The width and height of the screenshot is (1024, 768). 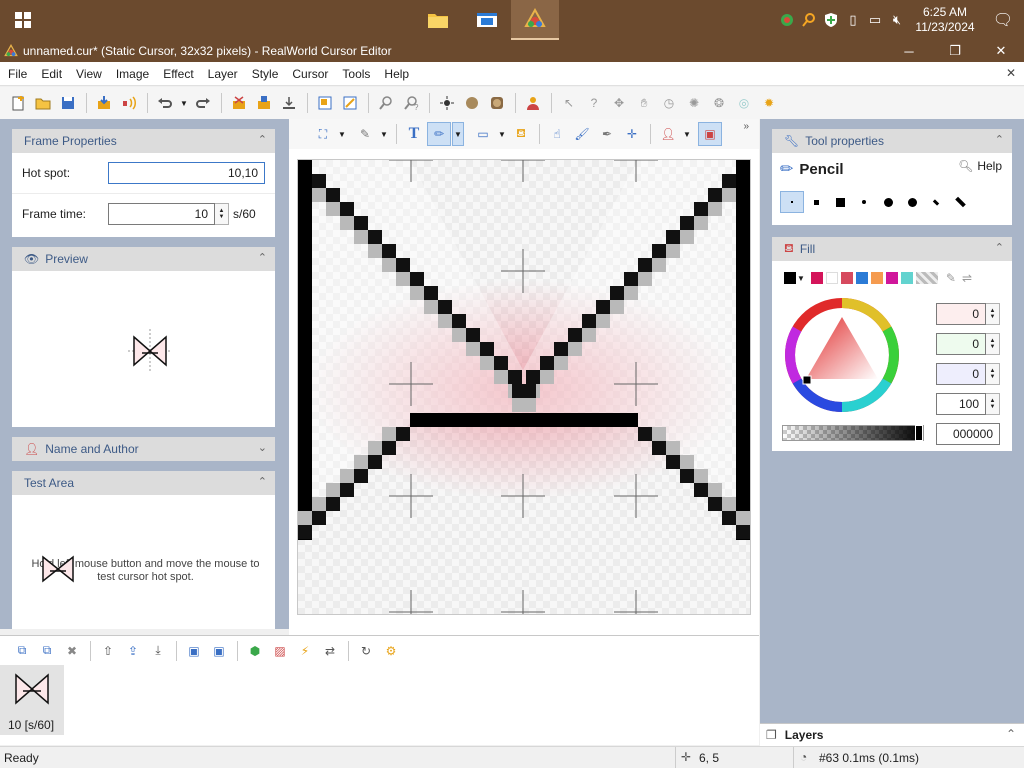 I want to click on menu-image: Image, so click(x=131, y=74).